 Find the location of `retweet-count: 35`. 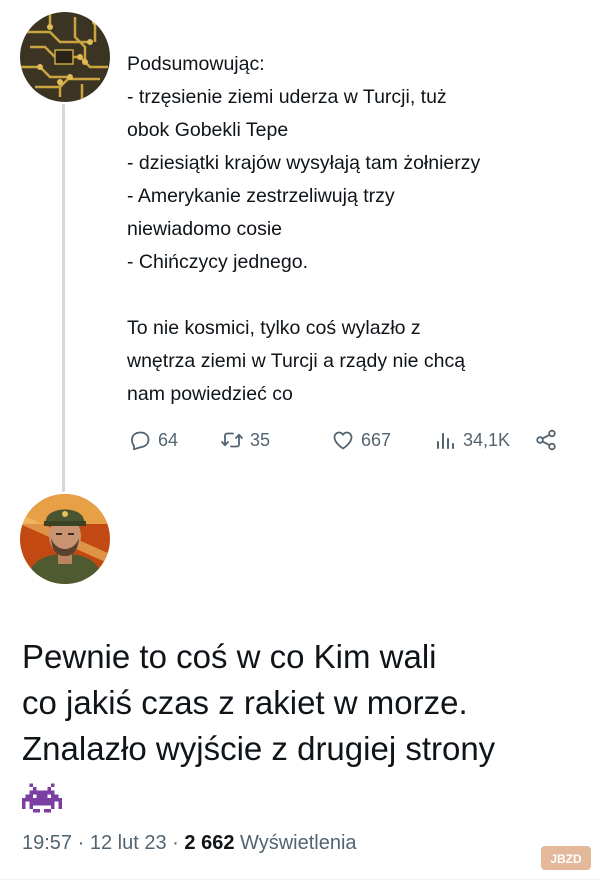

retweet-count: 35 is located at coordinates (260, 439).